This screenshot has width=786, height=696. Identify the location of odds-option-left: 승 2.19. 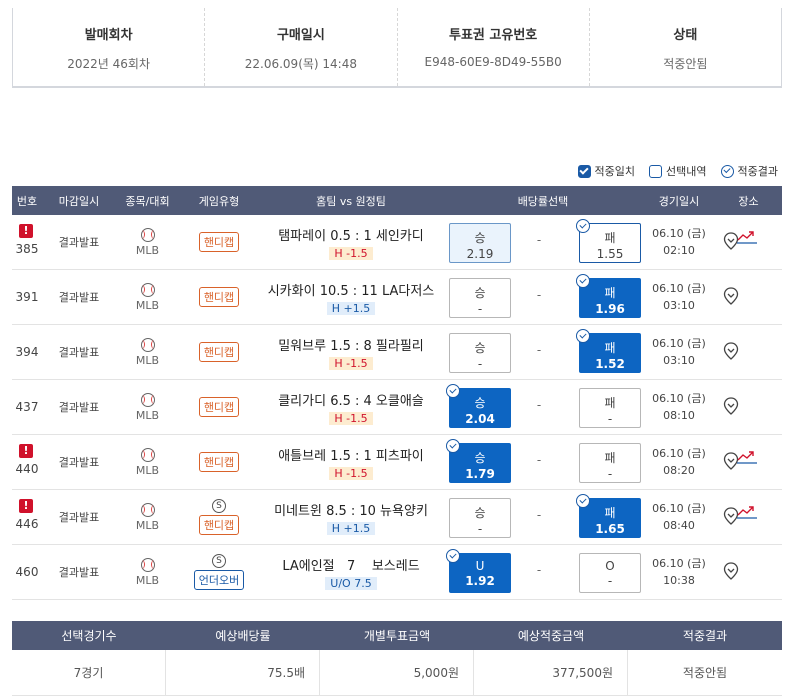
(480, 243).